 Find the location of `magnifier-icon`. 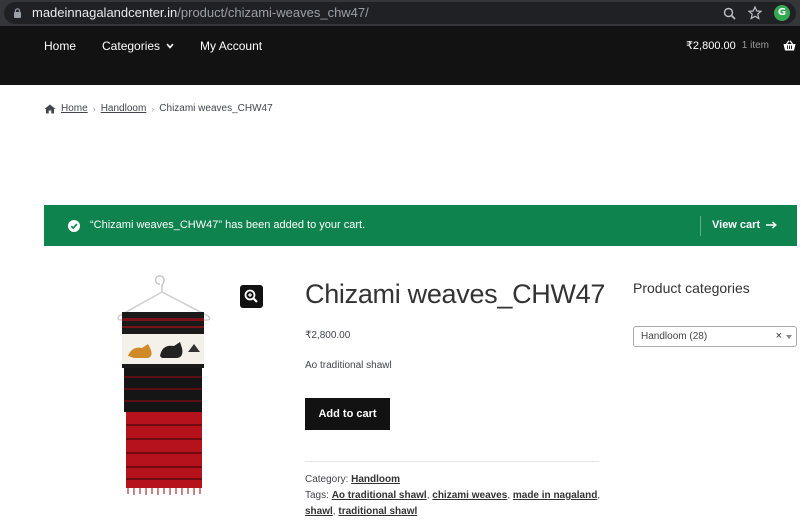

magnifier-icon is located at coordinates (251, 296).